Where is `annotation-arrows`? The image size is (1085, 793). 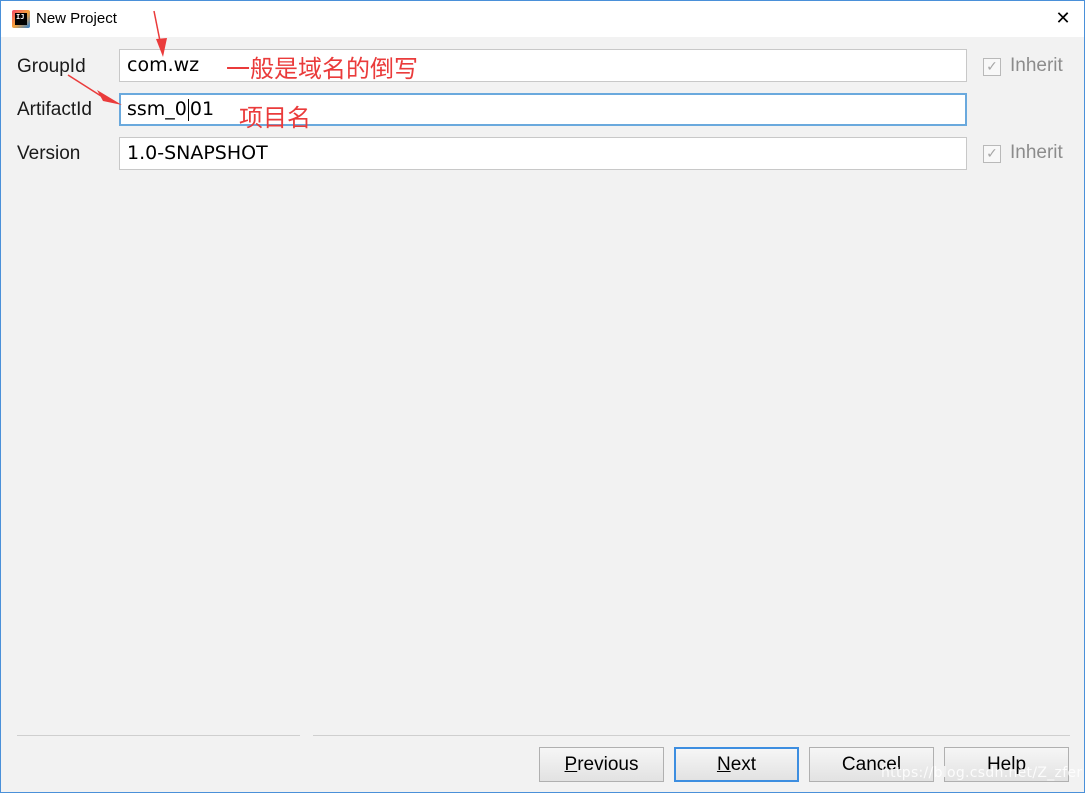 annotation-arrows is located at coordinates (117, 57).